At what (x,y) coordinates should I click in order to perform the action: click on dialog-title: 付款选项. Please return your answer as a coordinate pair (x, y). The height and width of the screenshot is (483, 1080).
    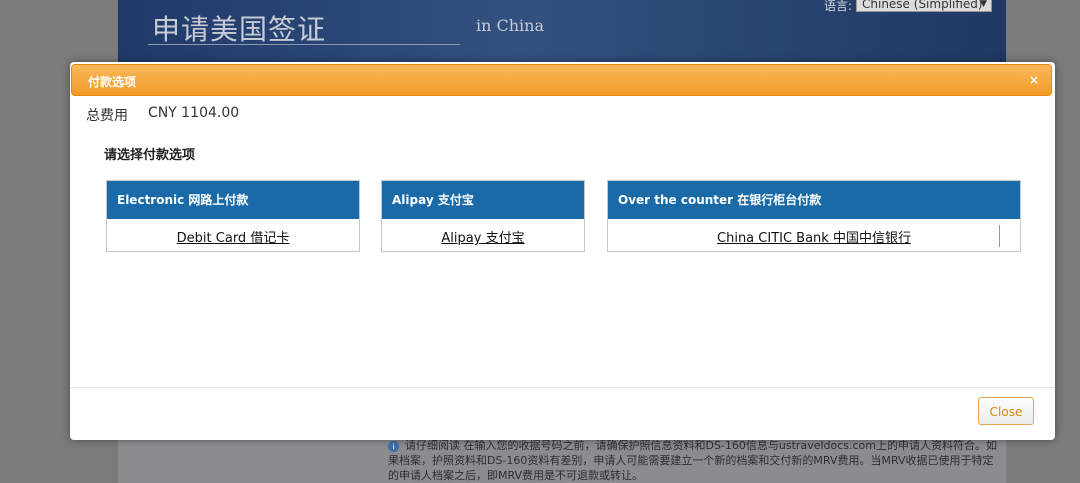
    Looking at the image, I should click on (112, 82).